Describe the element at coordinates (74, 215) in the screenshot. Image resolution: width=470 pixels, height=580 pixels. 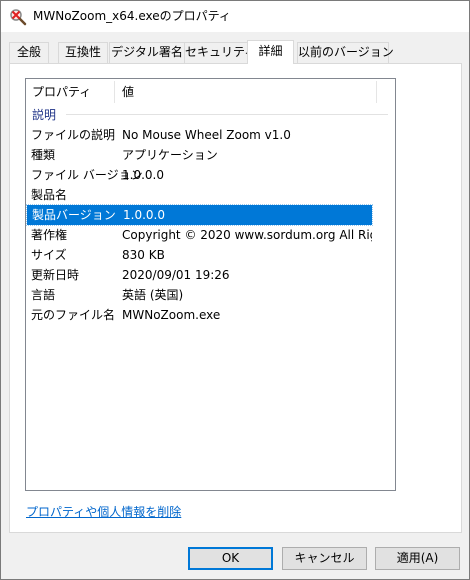
I see `property-name: 製品バージョン` at that location.